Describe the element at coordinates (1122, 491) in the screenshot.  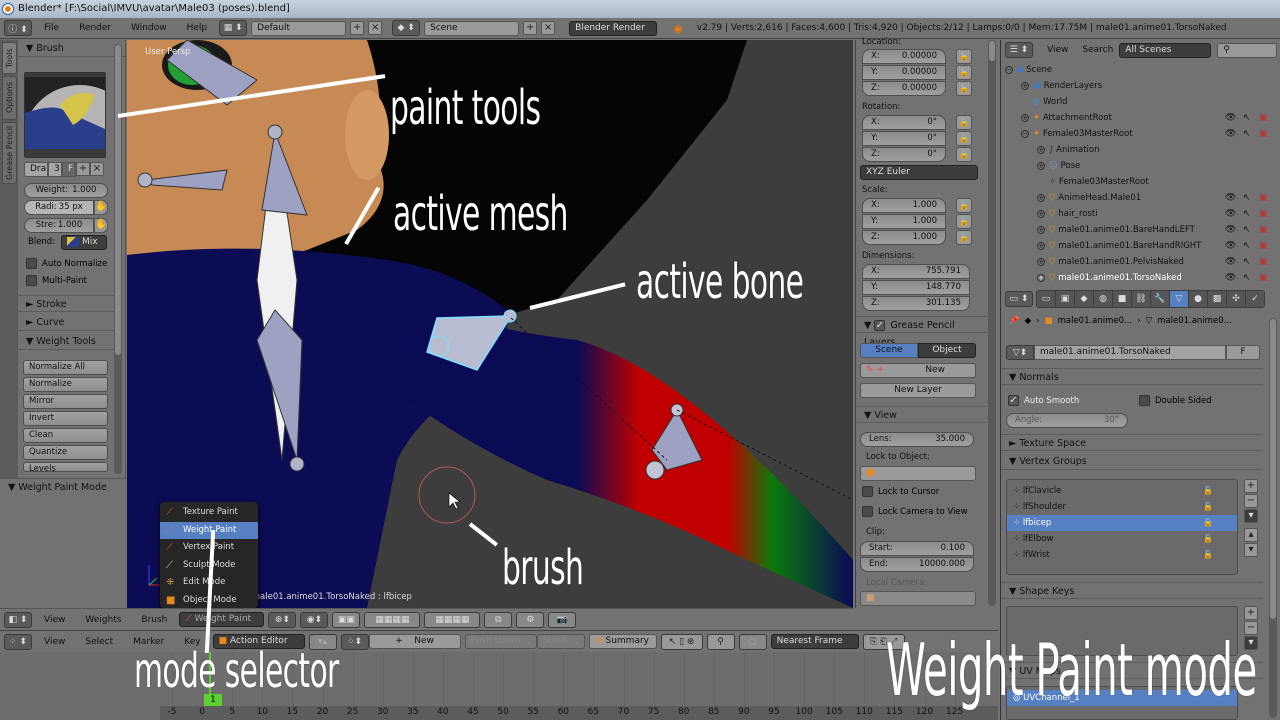
I see `vertex-group-item: ⁘ lfClavicle 🔓` at that location.